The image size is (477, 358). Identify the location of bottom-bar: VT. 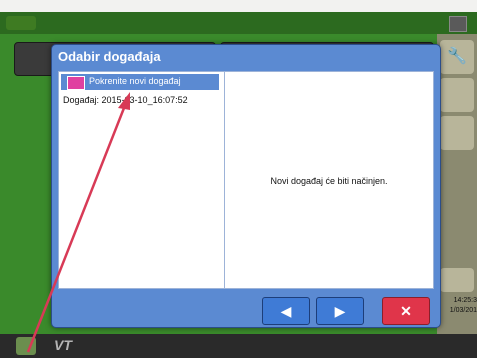
(238, 346).